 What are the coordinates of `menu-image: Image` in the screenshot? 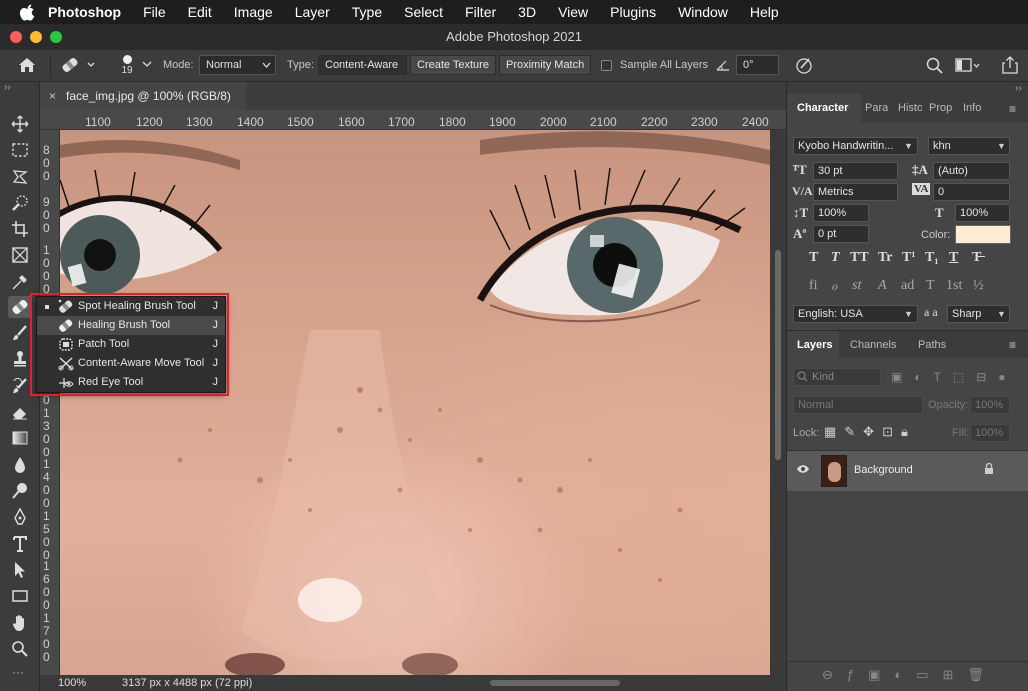 It's located at (253, 12).